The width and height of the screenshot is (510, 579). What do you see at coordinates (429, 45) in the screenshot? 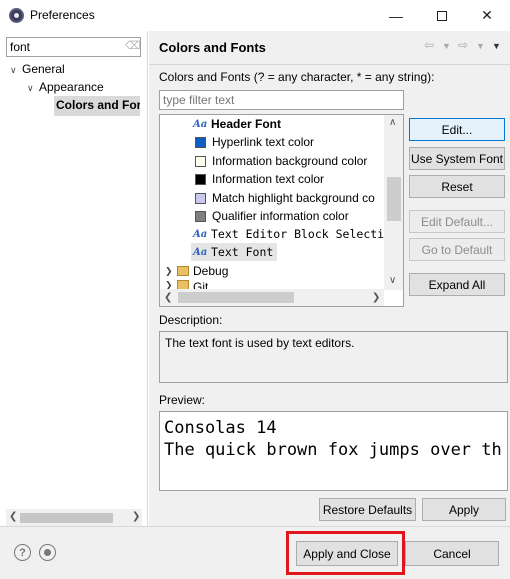
I see `back-icon: ⇦` at bounding box center [429, 45].